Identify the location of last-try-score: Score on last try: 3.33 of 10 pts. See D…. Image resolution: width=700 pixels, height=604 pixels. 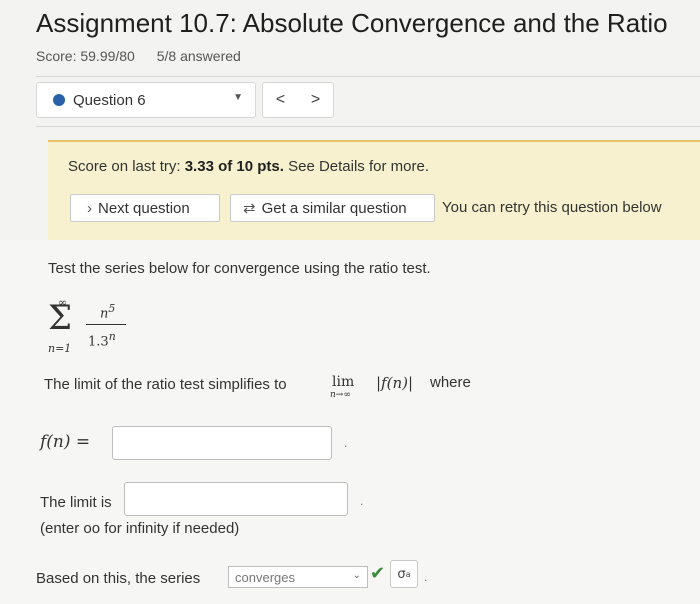
(248, 166).